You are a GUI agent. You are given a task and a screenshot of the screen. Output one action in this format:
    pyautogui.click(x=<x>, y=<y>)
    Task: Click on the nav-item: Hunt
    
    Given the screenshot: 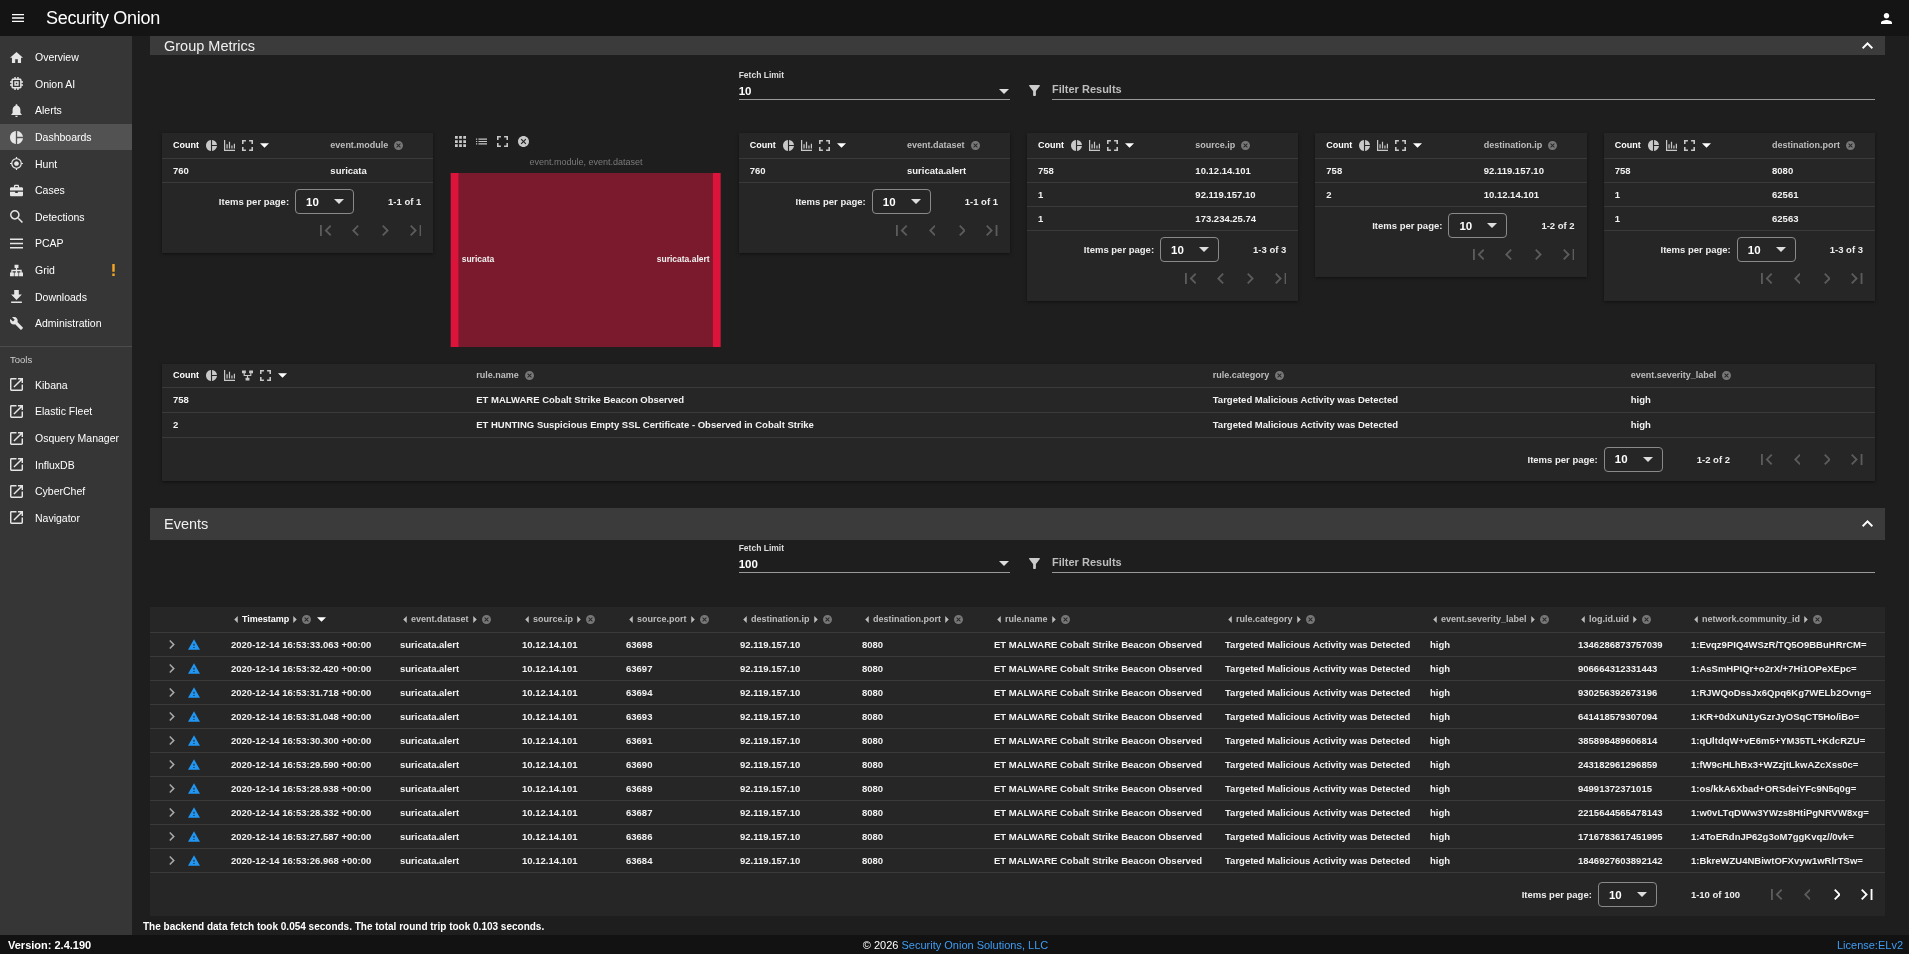 What is the action you would take?
    pyautogui.click(x=66, y=163)
    